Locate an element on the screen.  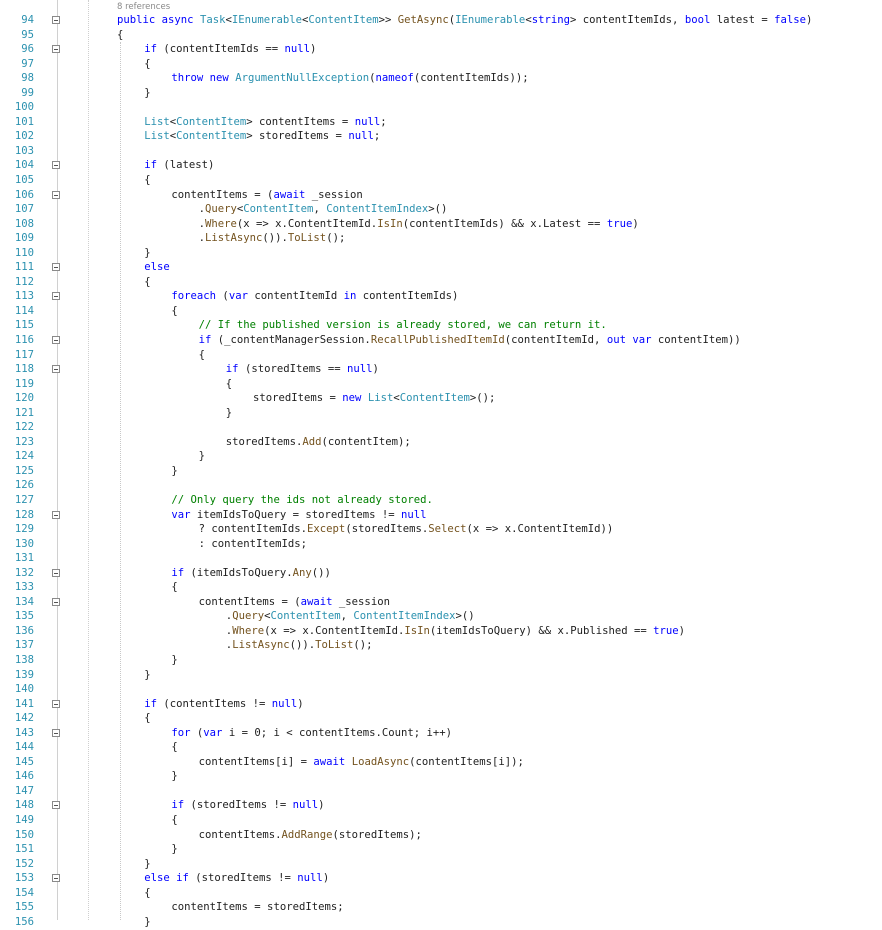
code-line: 131 is located at coordinates (441, 558).